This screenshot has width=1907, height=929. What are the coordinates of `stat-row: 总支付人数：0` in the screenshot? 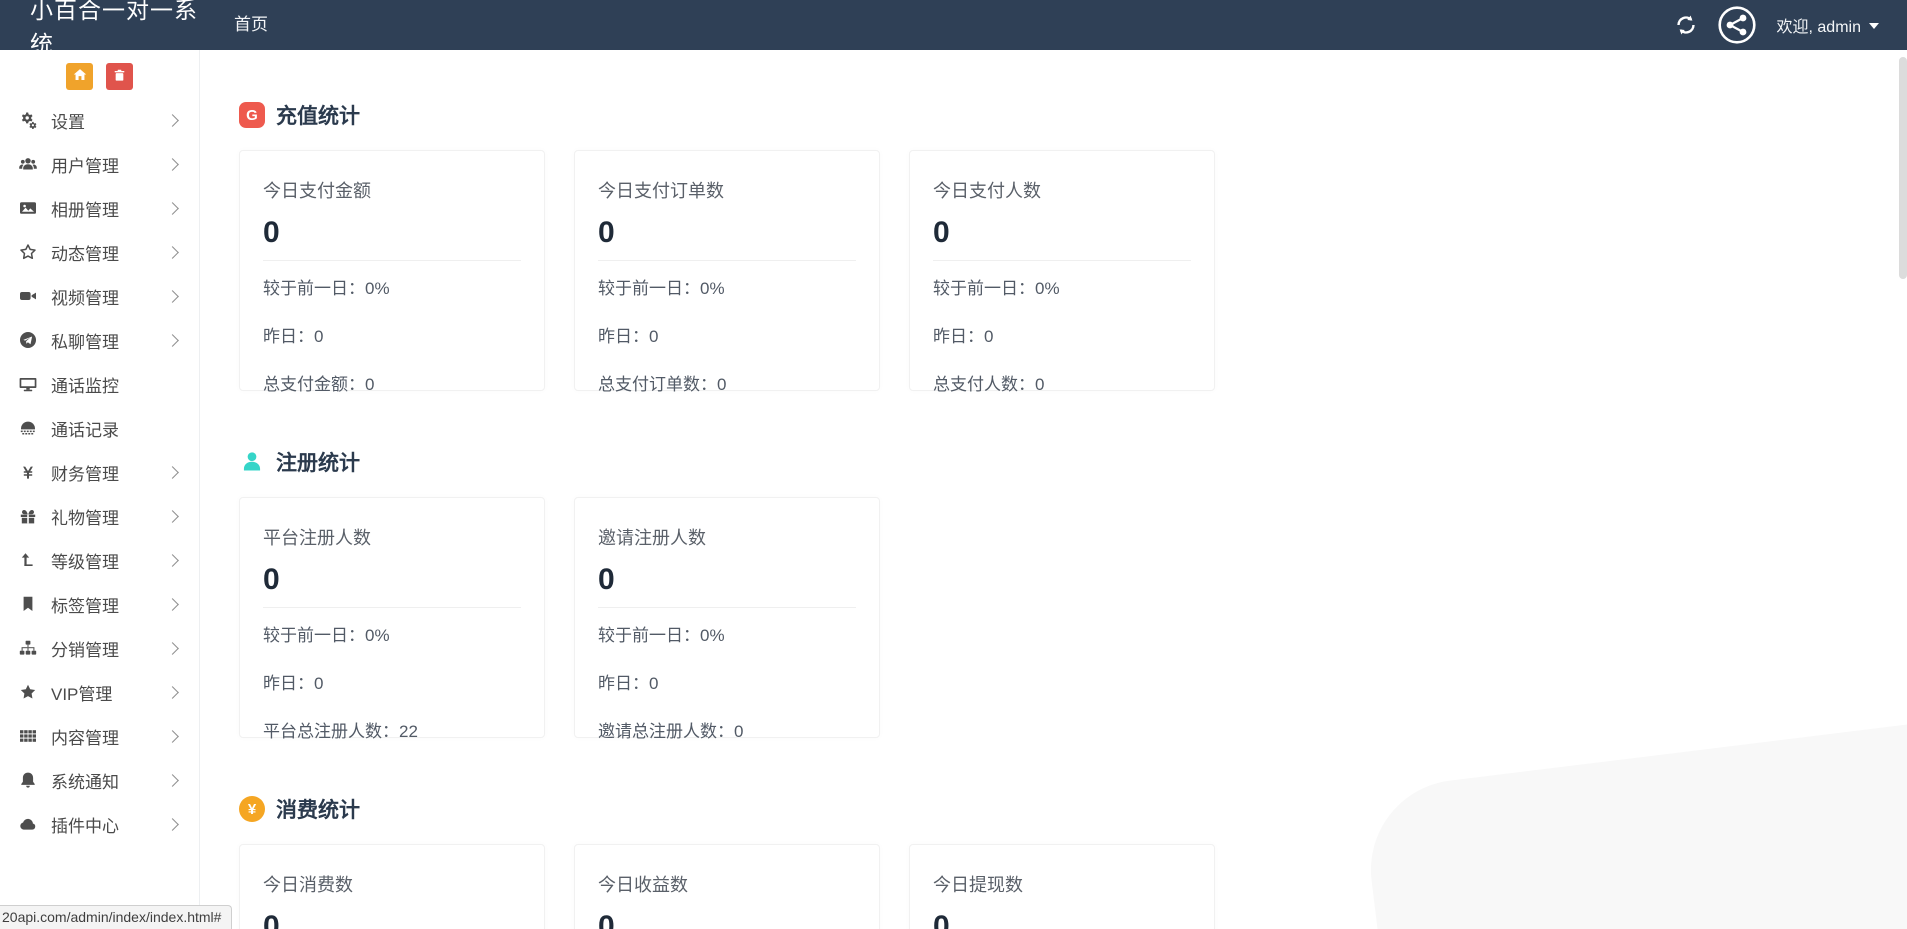 It's located at (989, 384).